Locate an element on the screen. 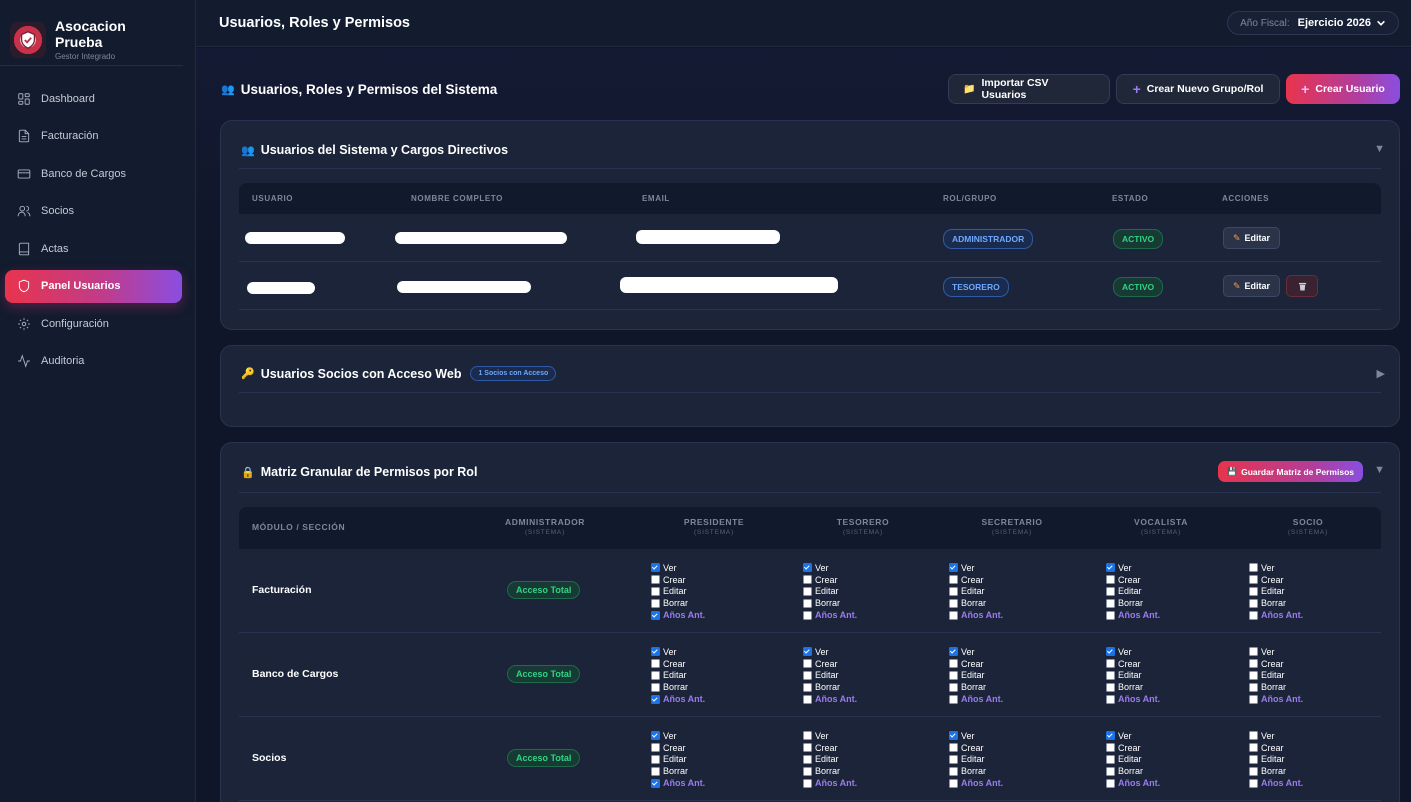  sidebar-item-auditoria: Auditoria is located at coordinates (93, 361).